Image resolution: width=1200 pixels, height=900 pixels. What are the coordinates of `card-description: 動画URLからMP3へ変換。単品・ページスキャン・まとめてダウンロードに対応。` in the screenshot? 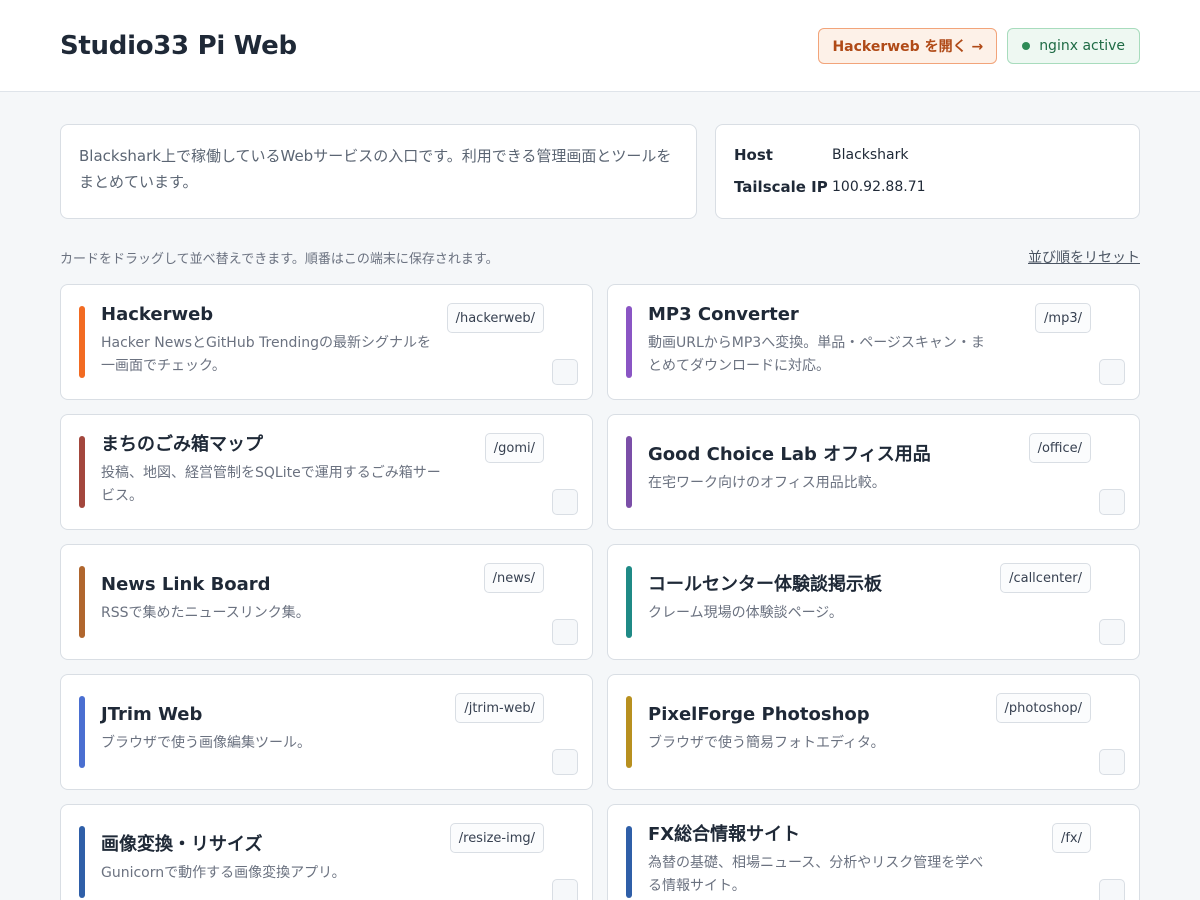 It's located at (816, 354).